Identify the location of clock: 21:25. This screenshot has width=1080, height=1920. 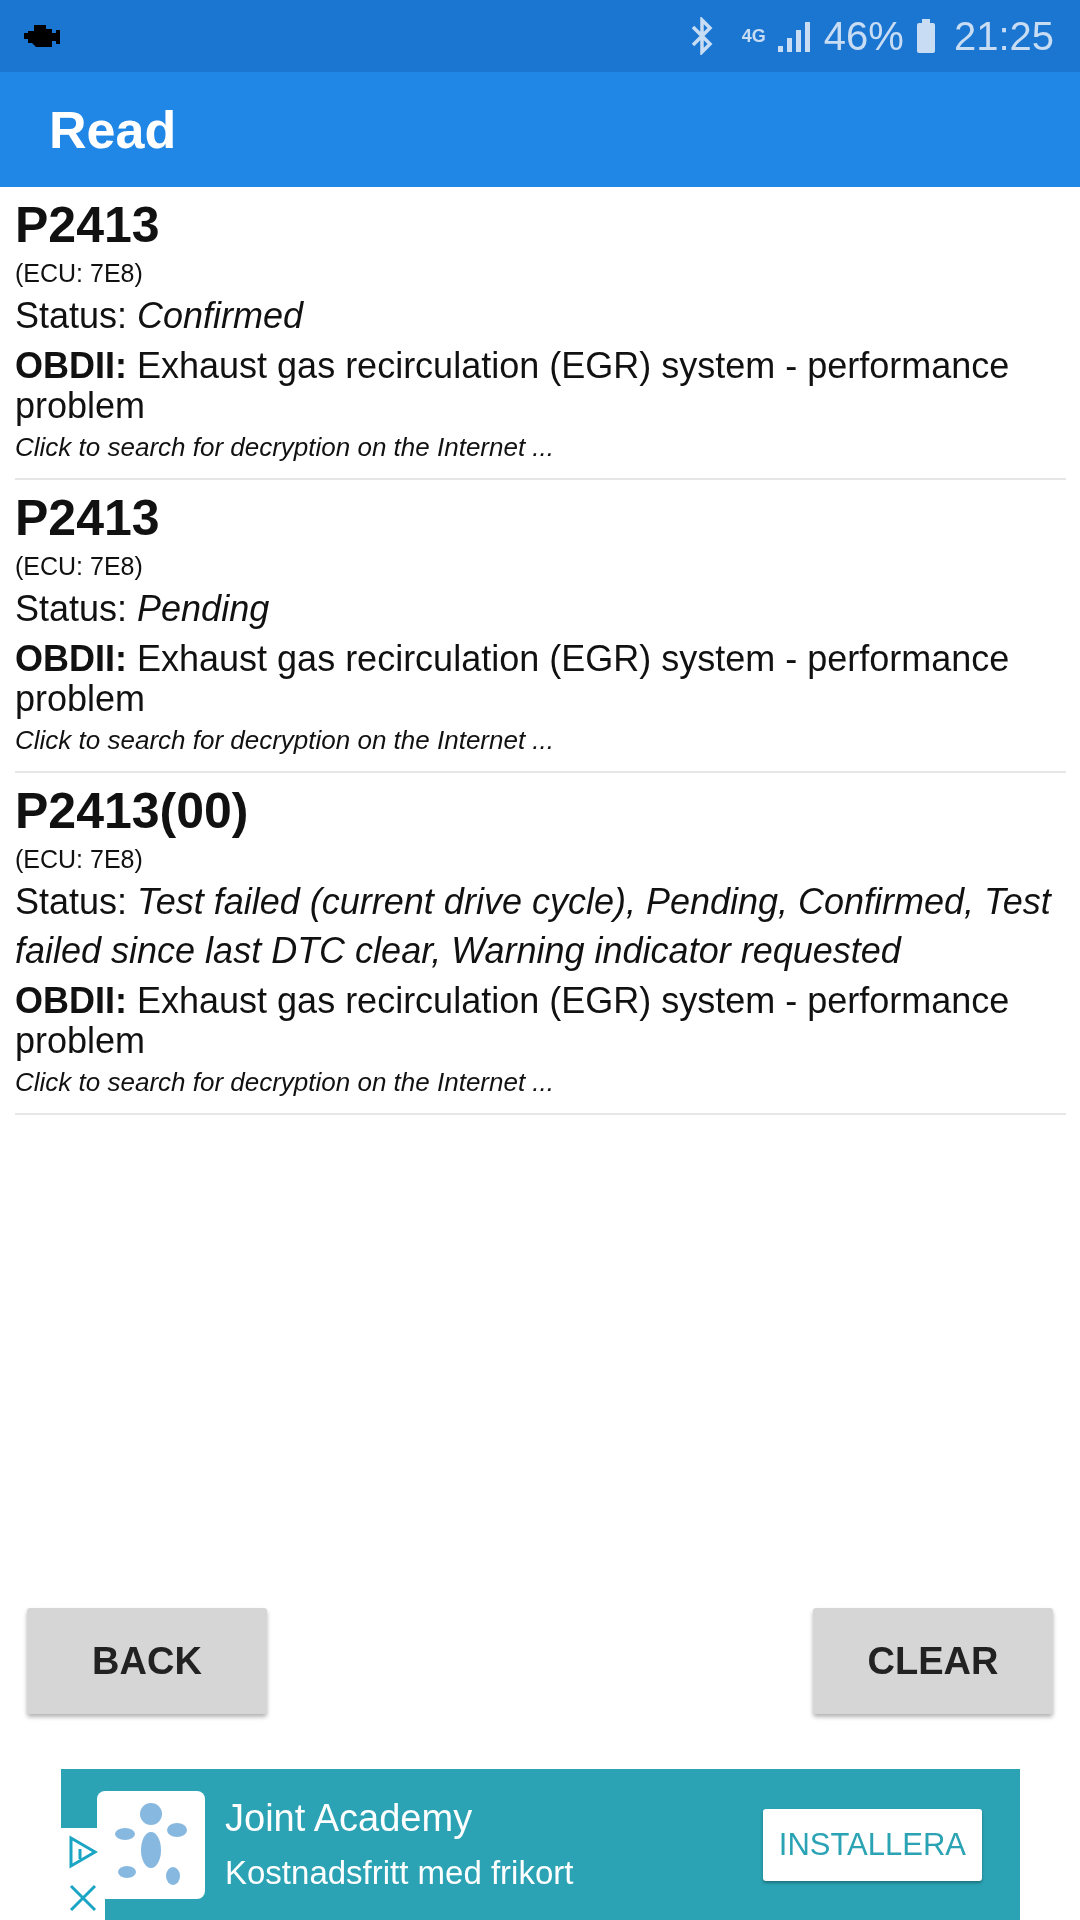
(1003, 36).